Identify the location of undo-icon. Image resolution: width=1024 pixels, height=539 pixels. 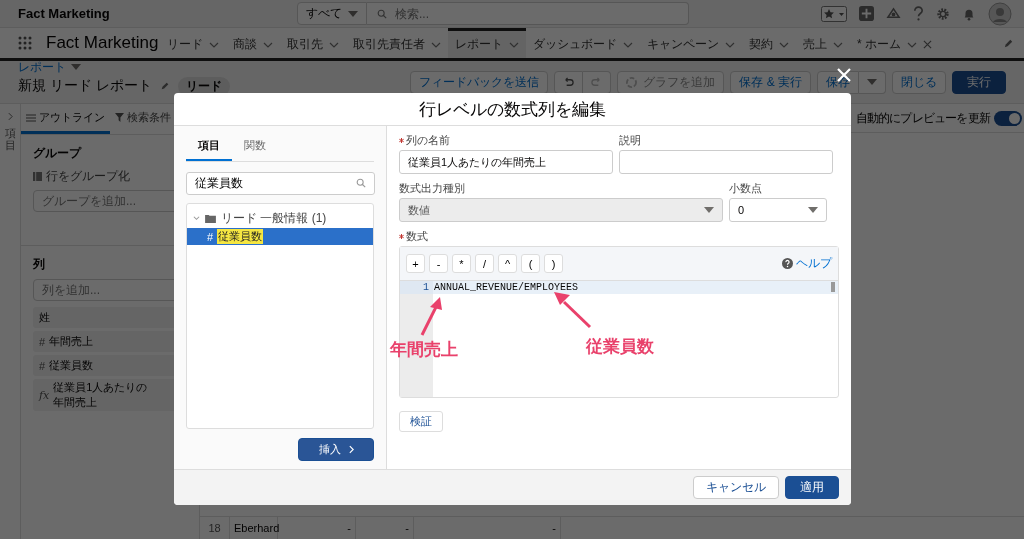
(569, 82).